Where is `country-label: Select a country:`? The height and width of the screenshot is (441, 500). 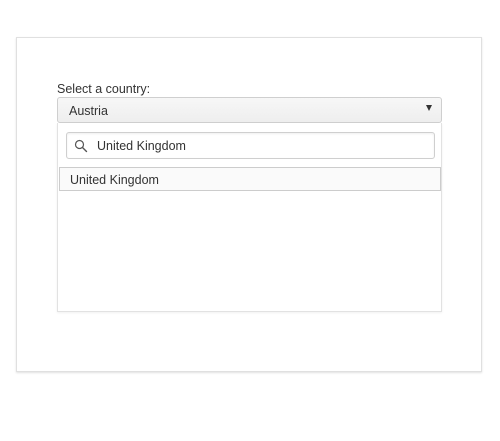
country-label: Select a country: is located at coordinates (104, 89).